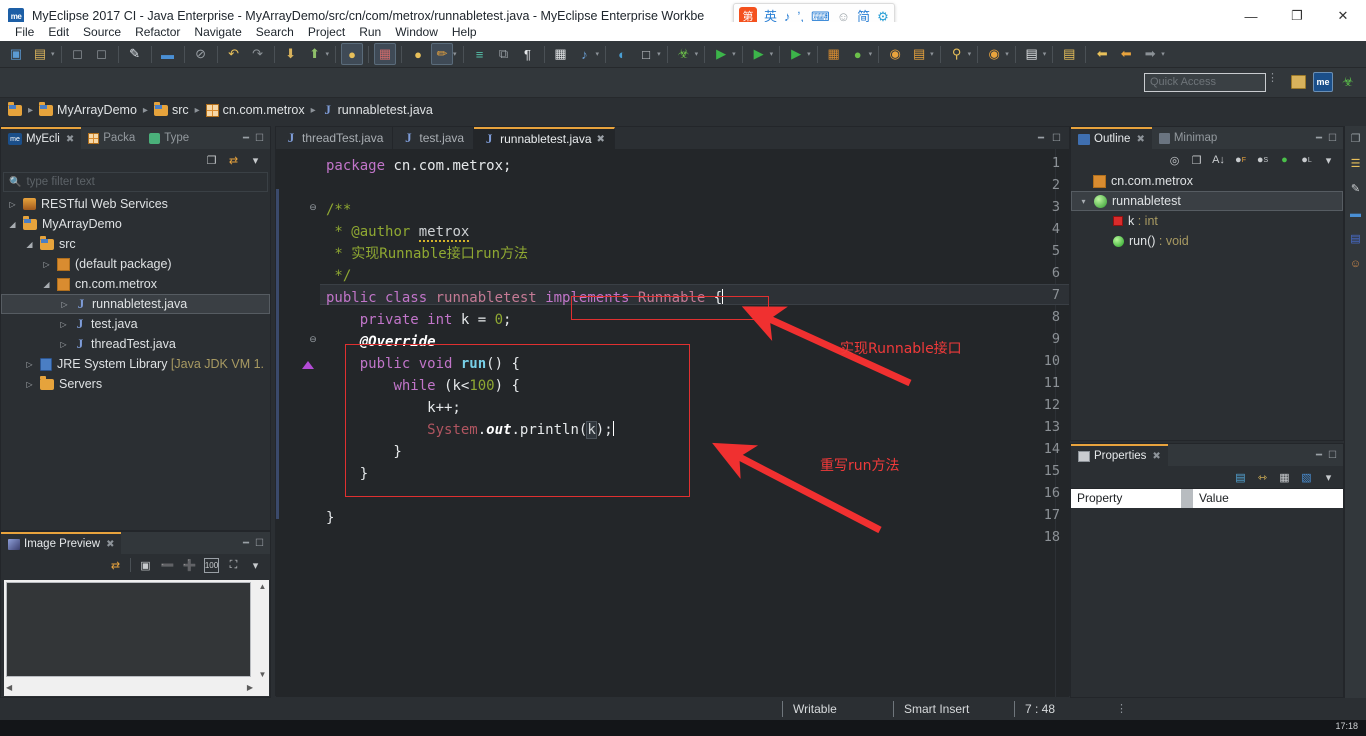  What do you see at coordinates (135, 204) in the screenshot?
I see `tree-item-restful-web-services: ▷ RESTful Web Services` at bounding box center [135, 204].